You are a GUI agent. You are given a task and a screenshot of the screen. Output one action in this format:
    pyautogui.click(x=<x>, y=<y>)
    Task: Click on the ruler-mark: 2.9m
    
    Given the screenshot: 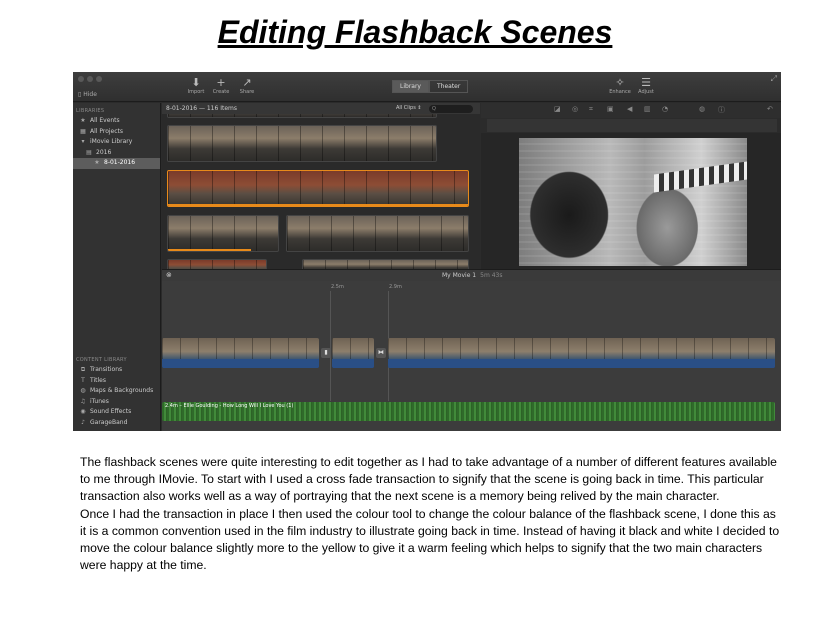 What is the action you would take?
    pyautogui.click(x=395, y=287)
    